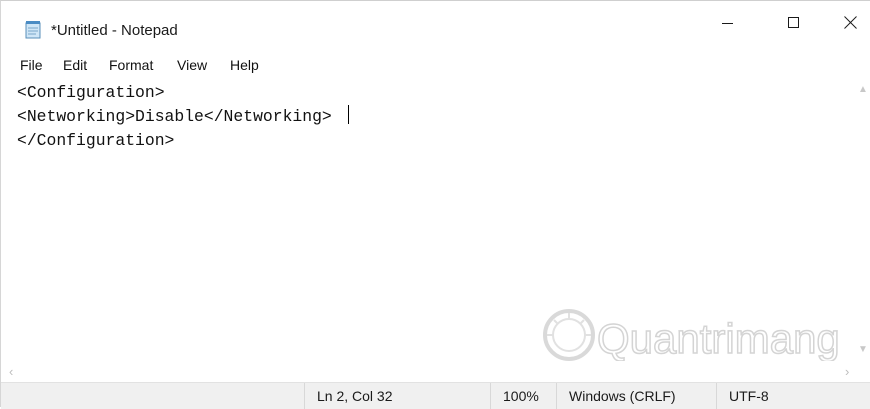 The height and width of the screenshot is (409, 870). What do you see at coordinates (114, 30) in the screenshot?
I see `window-title: *Untitled - Notepad` at bounding box center [114, 30].